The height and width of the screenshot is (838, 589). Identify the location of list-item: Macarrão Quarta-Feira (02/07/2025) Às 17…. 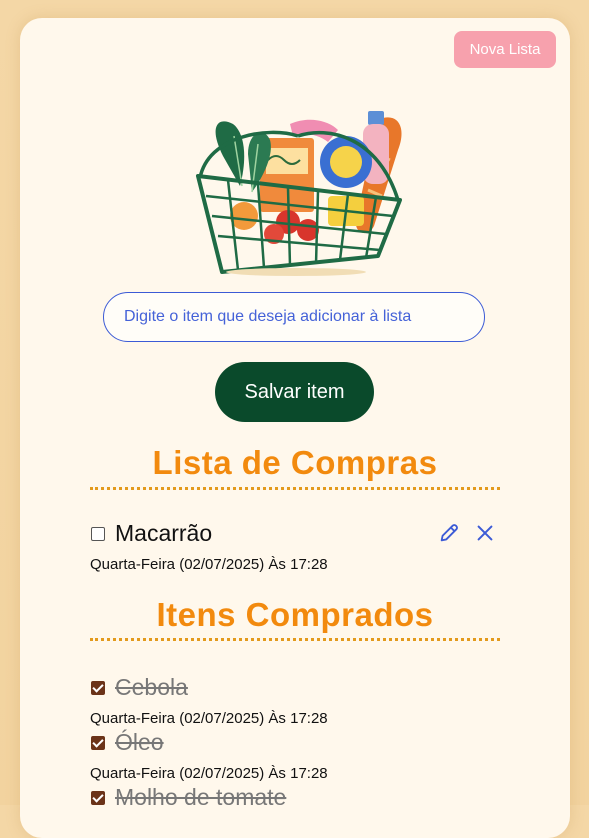
(300, 546).